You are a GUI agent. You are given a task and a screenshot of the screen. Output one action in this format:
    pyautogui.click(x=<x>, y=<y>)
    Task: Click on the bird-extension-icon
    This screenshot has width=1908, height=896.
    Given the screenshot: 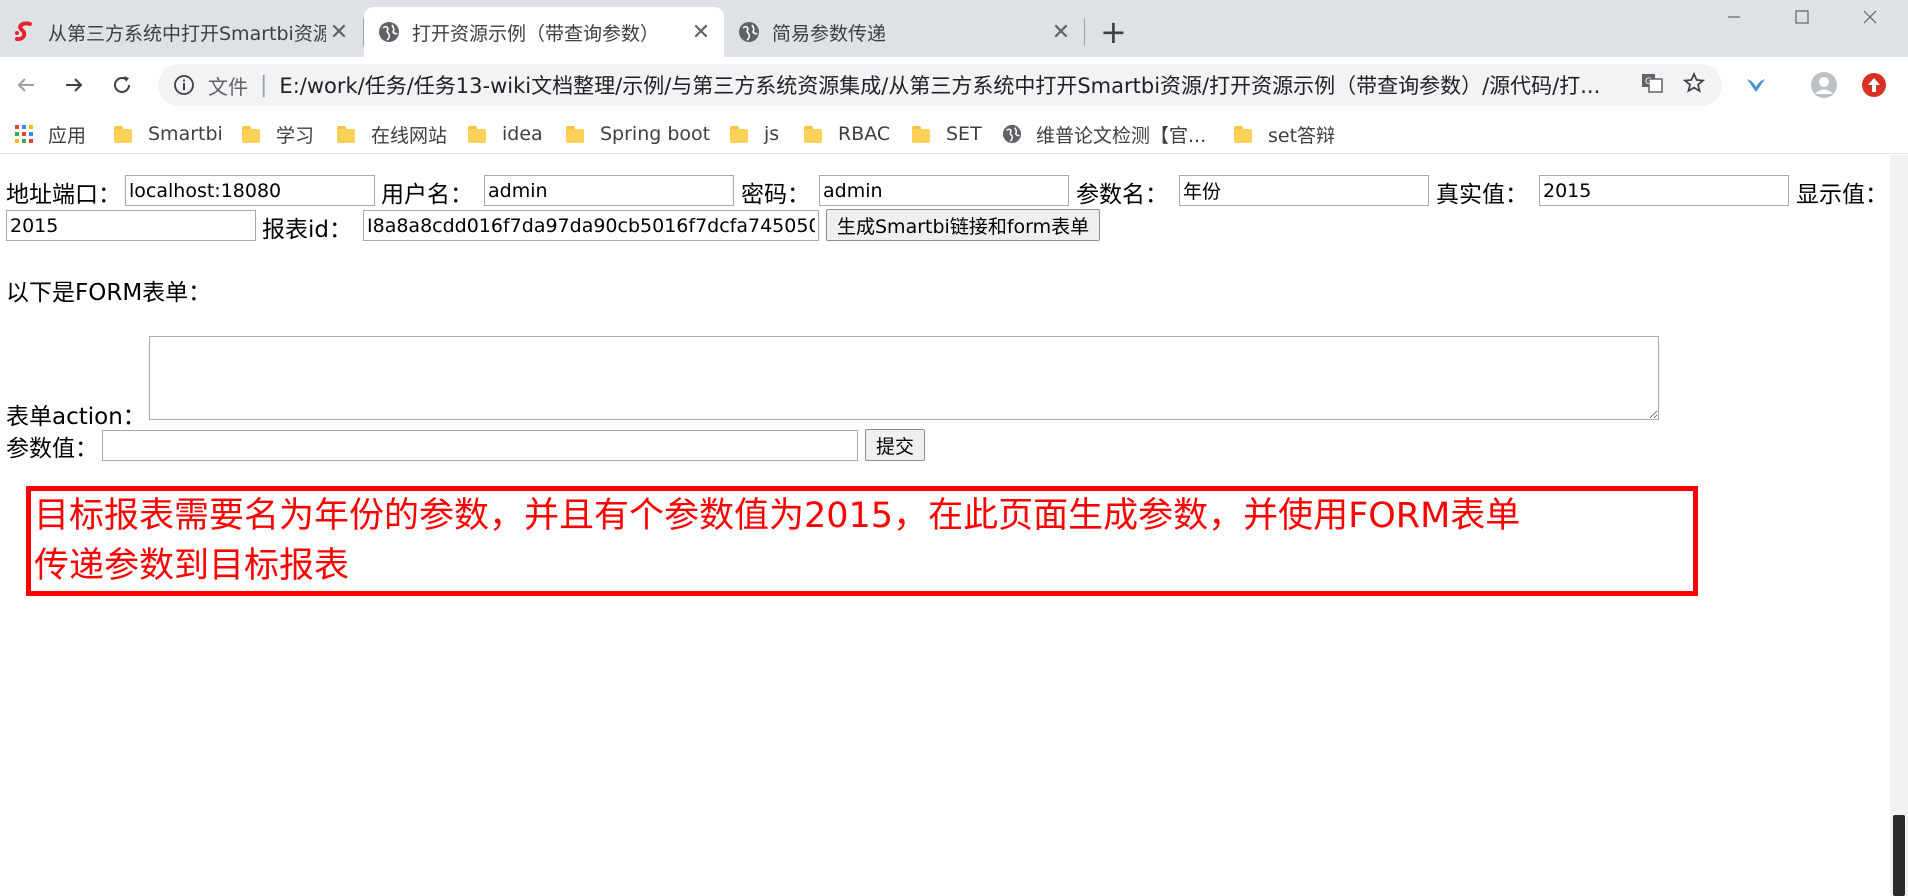 What is the action you would take?
    pyautogui.click(x=1756, y=85)
    